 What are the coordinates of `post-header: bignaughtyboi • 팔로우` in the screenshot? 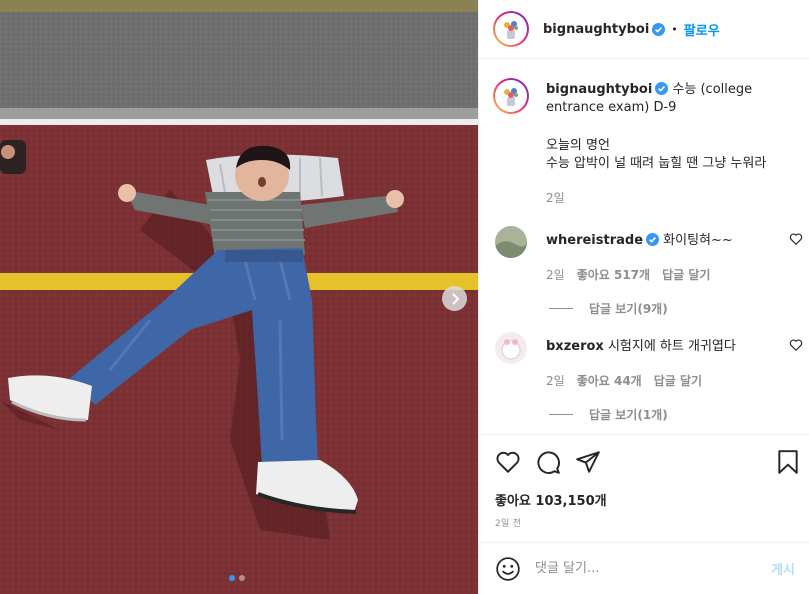 It's located at (644, 29).